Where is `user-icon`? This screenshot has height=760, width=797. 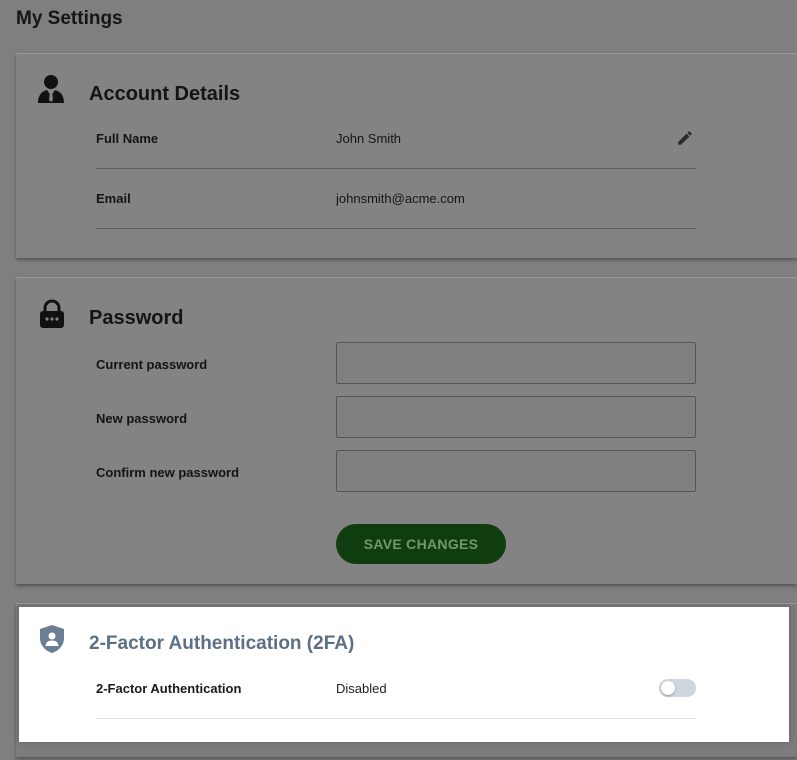
user-icon is located at coordinates (51, 89).